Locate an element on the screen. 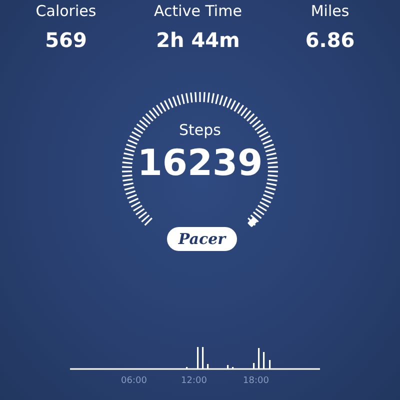 This screenshot has width=400, height=400. brand-logo: Pacer is located at coordinates (202, 239).